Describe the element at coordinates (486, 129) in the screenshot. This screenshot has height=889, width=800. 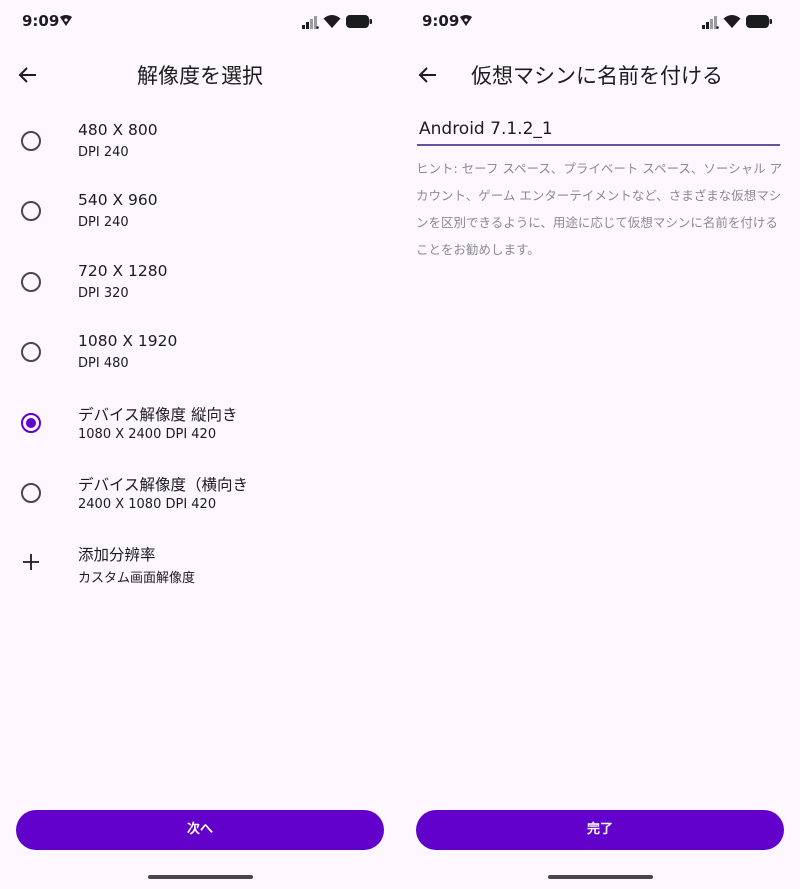
I see `vm-name-input: Android 7.1.2_1` at that location.